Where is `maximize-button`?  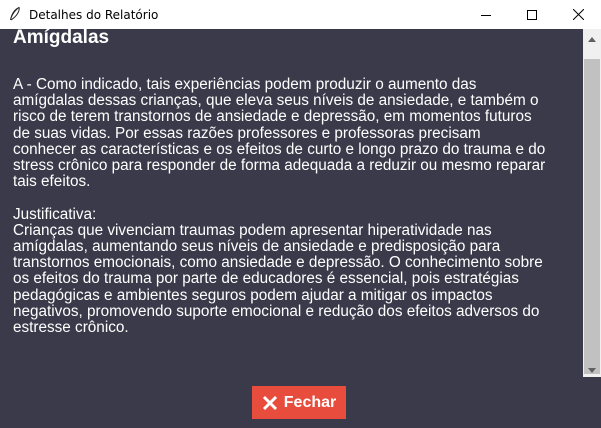 maximize-button is located at coordinates (532, 14).